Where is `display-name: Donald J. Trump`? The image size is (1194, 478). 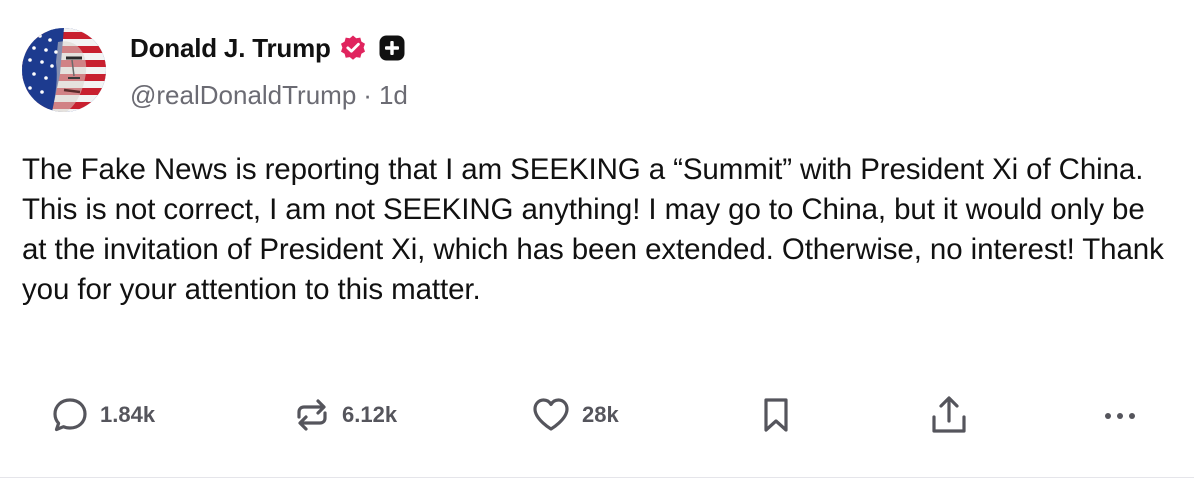
display-name: Donald J. Trump is located at coordinates (230, 48).